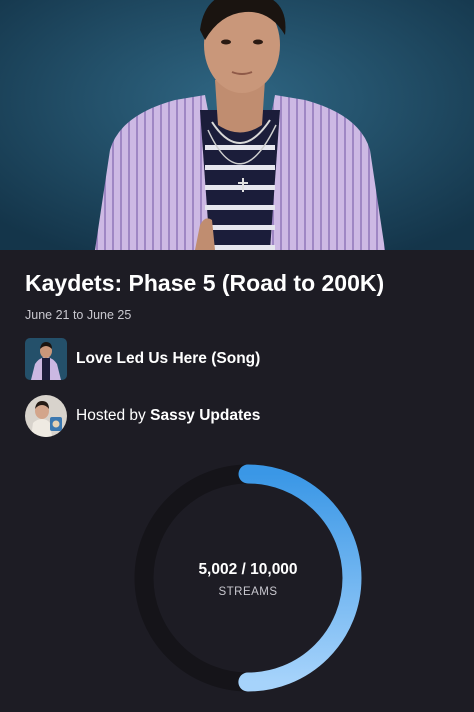 Image resolution: width=474 pixels, height=712 pixels. I want to click on song-cover-thumbnail, so click(46, 359).